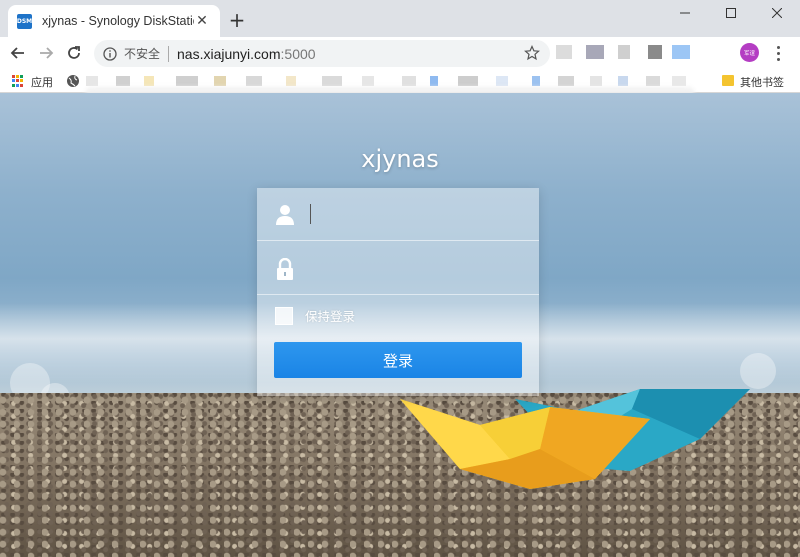 Image resolution: width=800 pixels, height=557 pixels. I want to click on info-icon, so click(110, 54).